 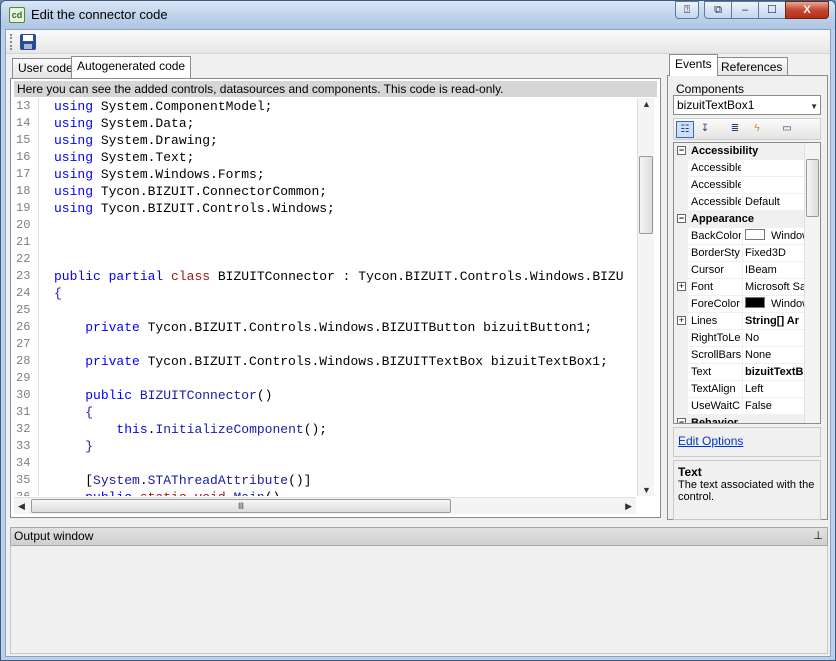 What do you see at coordinates (747, 129) in the screenshot?
I see `property-grid-toolbar: ☷ ↧ ≣ ϟ ▭` at bounding box center [747, 129].